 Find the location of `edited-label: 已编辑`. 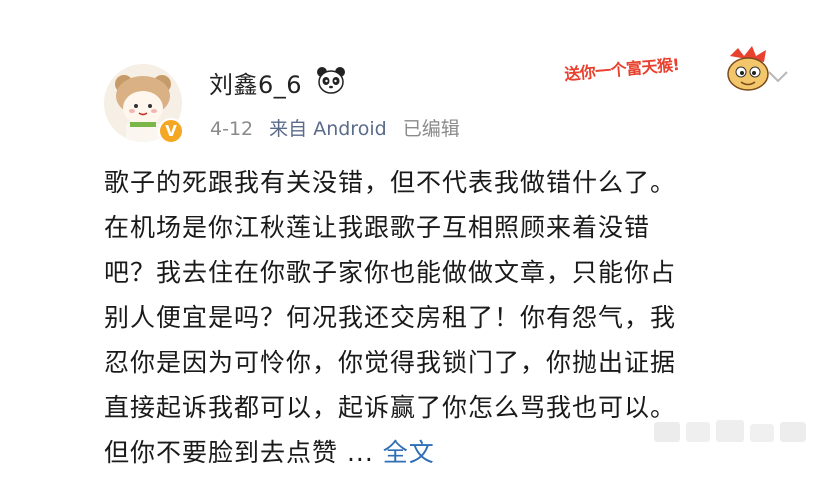

edited-label: 已编辑 is located at coordinates (431, 129).